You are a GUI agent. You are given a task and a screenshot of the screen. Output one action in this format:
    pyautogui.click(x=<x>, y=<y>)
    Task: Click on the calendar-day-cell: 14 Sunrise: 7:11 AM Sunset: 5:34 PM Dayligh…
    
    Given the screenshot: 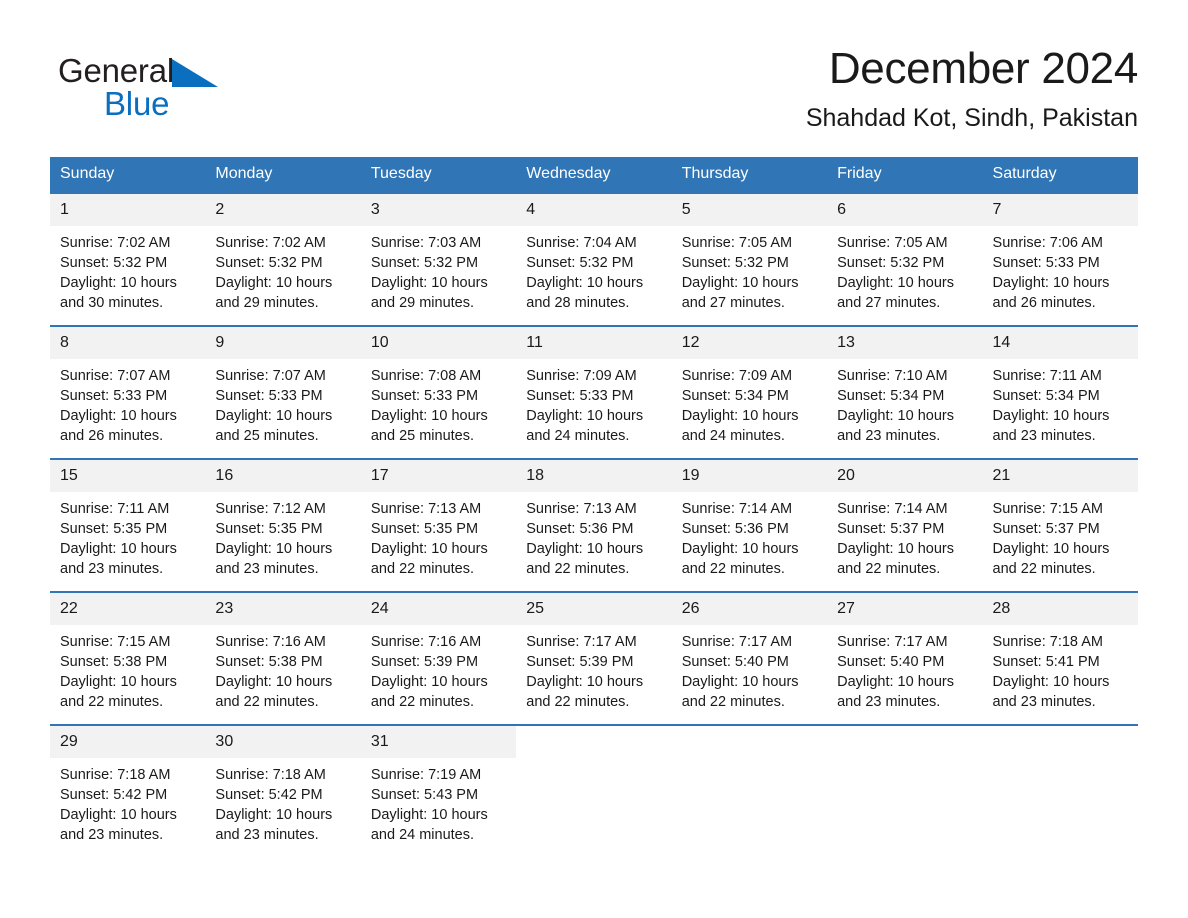 What is the action you would take?
    pyautogui.click(x=1060, y=392)
    